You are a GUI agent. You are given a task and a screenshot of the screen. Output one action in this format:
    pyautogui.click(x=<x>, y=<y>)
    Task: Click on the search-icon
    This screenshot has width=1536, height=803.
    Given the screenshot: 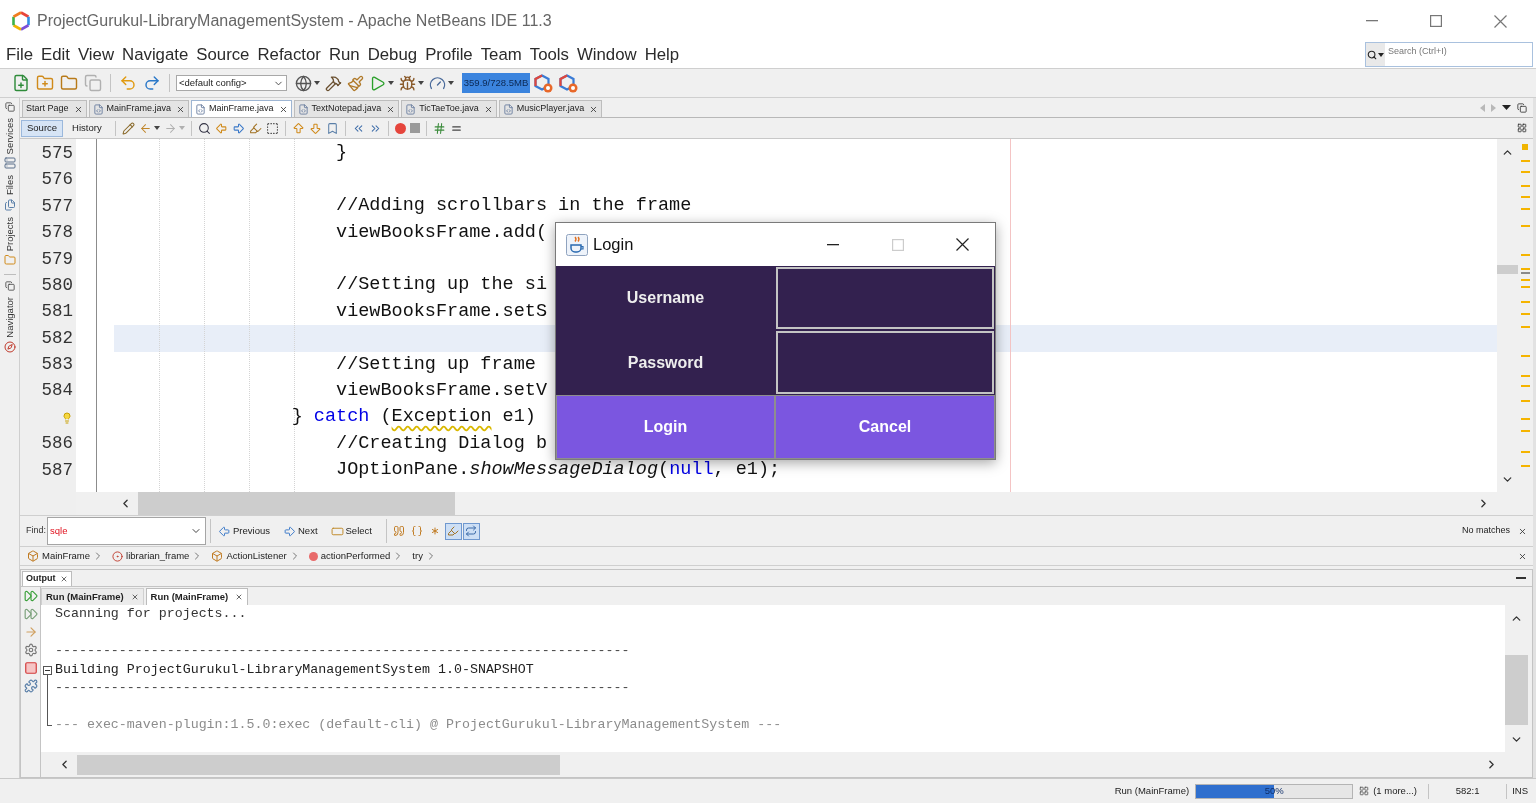 What is the action you would take?
    pyautogui.click(x=1372, y=54)
    